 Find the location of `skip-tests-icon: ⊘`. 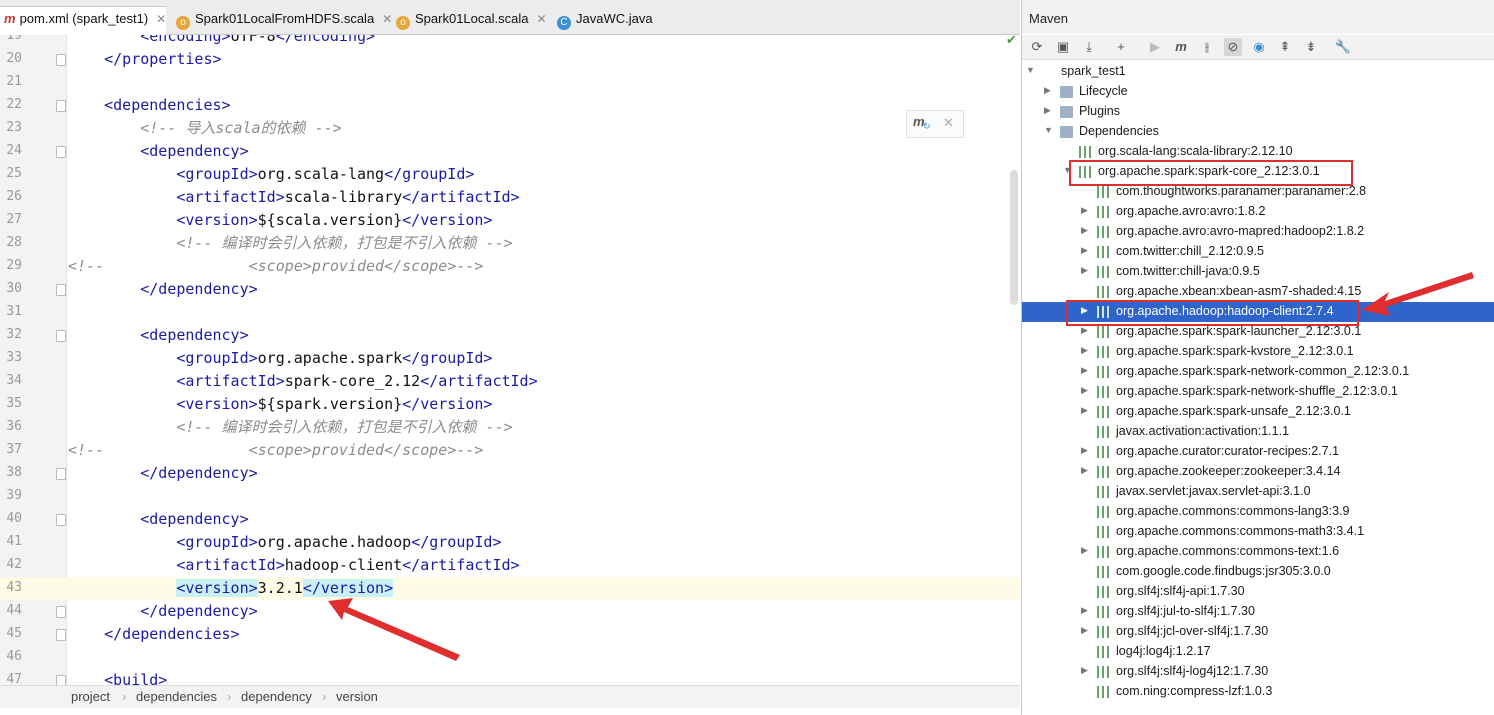

skip-tests-icon: ⊘ is located at coordinates (1233, 47).